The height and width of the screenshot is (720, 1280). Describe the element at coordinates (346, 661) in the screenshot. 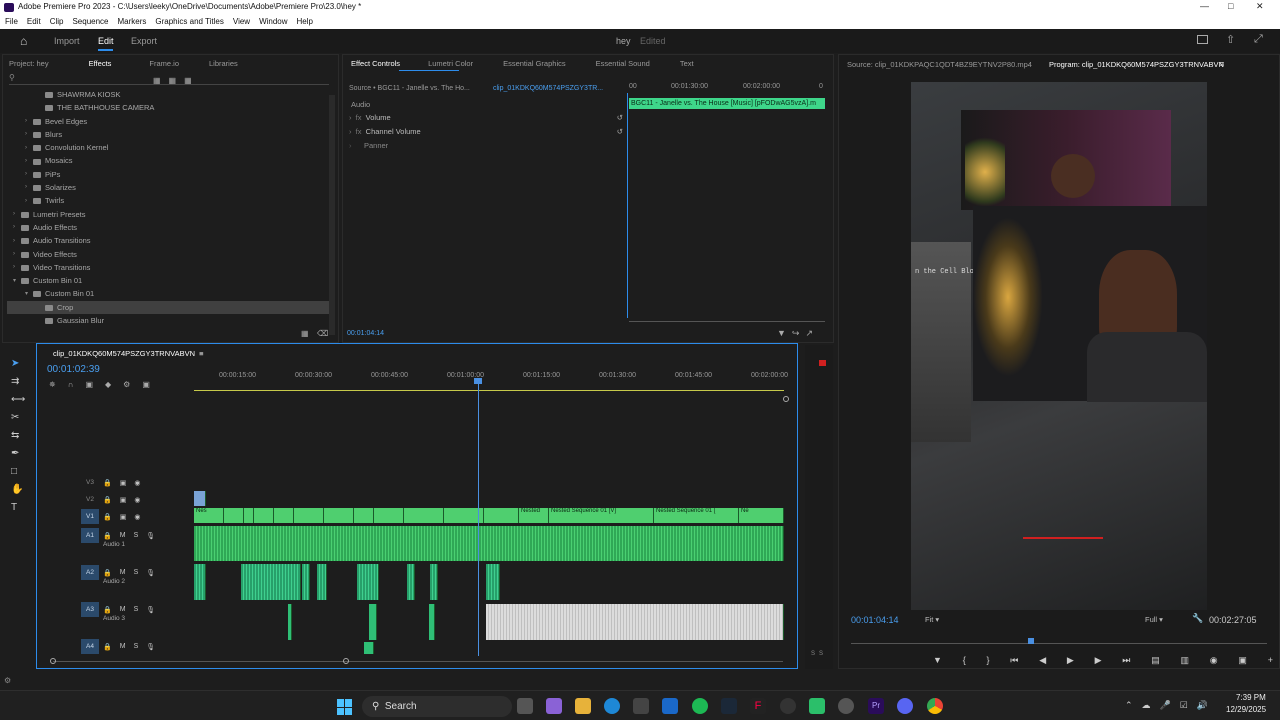

I see `zoom-handle-right` at that location.